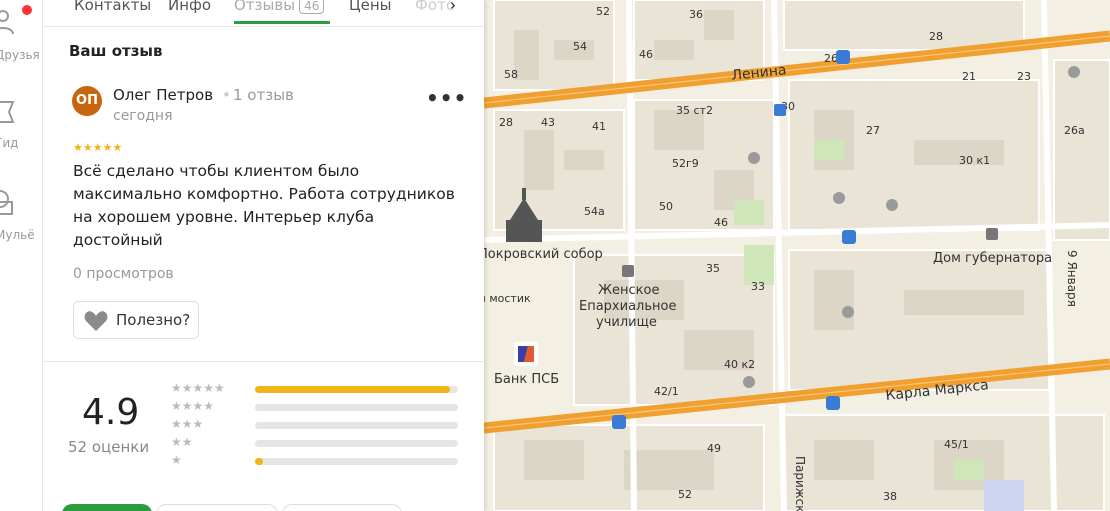 Image resolution: width=1110 pixels, height=511 pixels. I want to click on tab-photos: Фото, so click(435, 7).